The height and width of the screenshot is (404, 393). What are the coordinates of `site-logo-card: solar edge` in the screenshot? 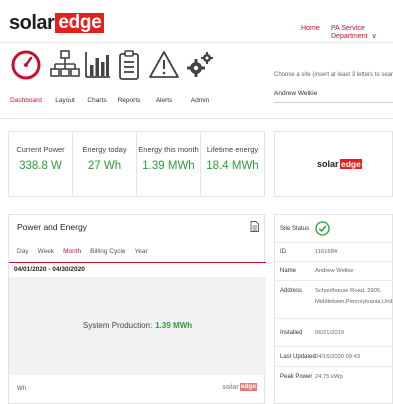 It's located at (333, 164).